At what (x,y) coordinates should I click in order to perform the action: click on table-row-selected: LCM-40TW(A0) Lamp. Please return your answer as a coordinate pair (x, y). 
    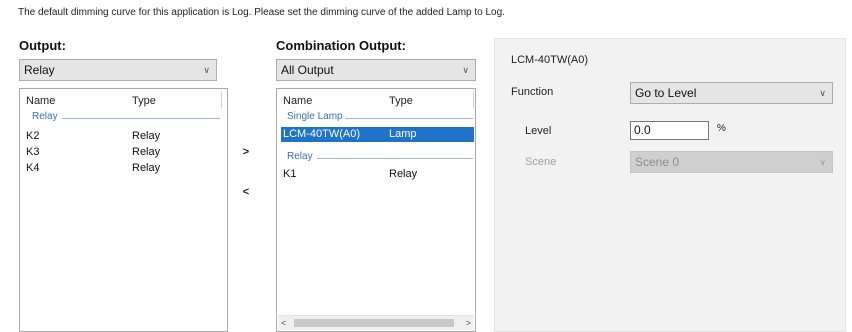
    Looking at the image, I should click on (377, 134).